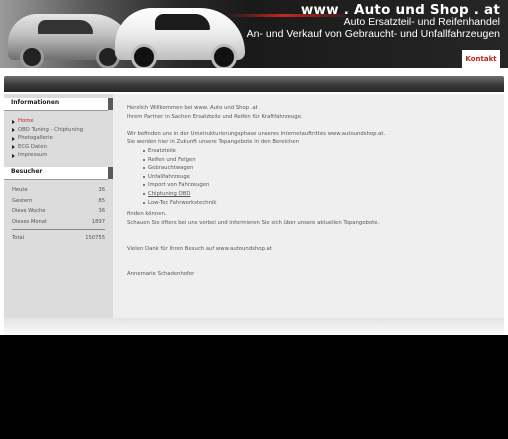 The image size is (508, 439). Describe the element at coordinates (58, 238) in the screenshot. I see `stat-row-total: Total 150755` at that location.